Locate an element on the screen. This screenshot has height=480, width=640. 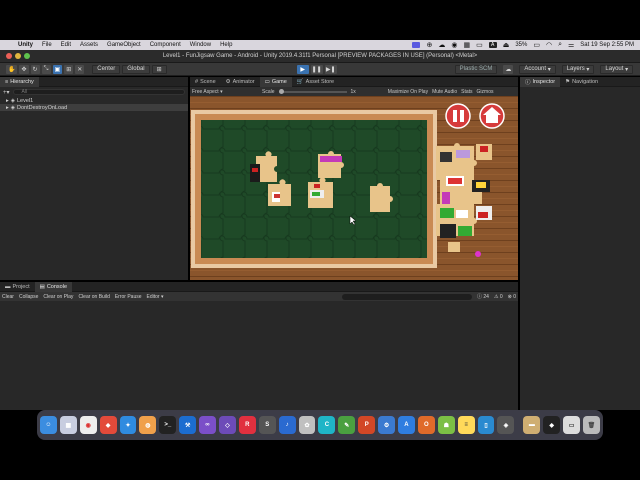
tab-inspector: ⓘ Inspector is located at coordinates (540, 81).